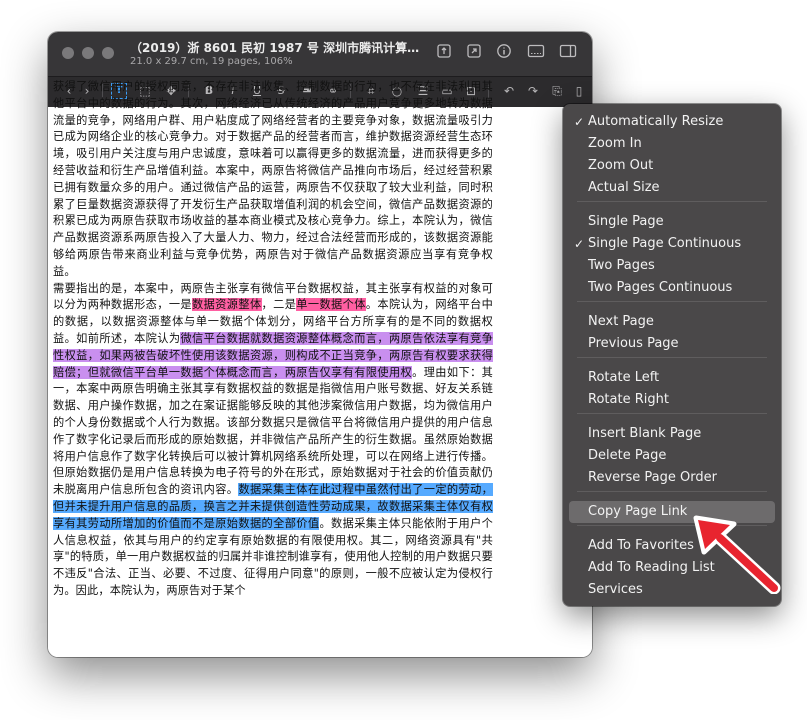 This screenshot has width=807, height=720. What do you see at coordinates (509, 91) in the screenshot?
I see `rotate-left-icon: ↶` at bounding box center [509, 91].